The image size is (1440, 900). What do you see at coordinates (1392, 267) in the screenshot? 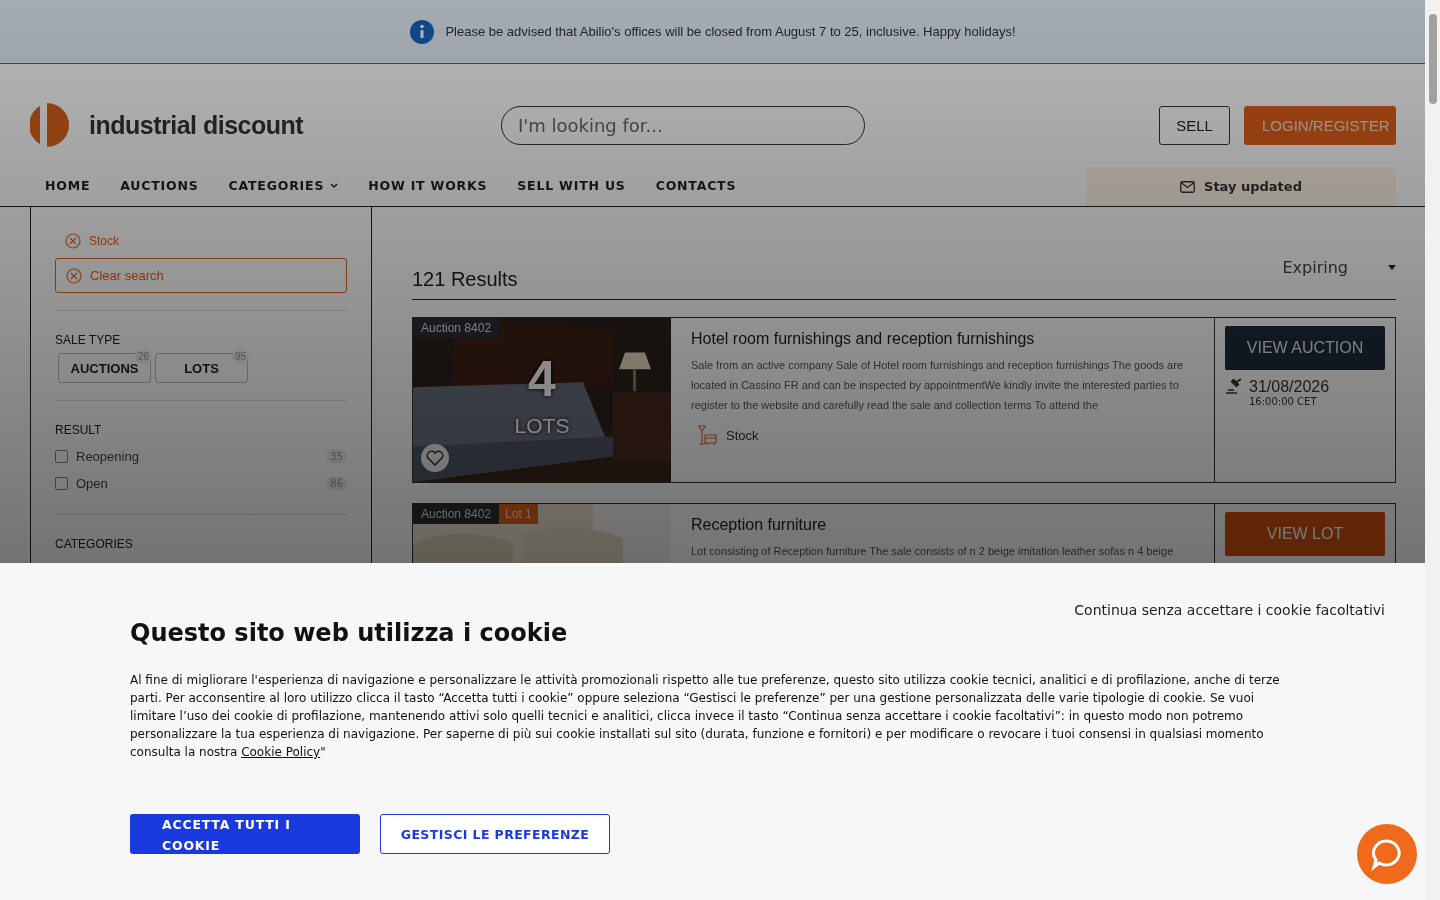
I see `caret-icon` at bounding box center [1392, 267].